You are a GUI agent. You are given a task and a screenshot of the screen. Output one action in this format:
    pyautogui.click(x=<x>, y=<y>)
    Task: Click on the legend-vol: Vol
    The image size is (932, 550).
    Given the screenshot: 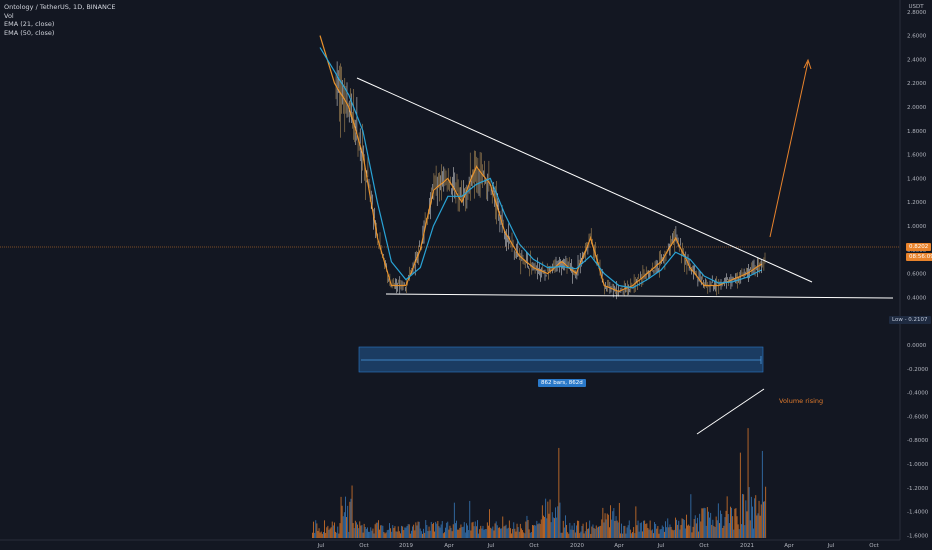 What is the action you would take?
    pyautogui.click(x=60, y=16)
    